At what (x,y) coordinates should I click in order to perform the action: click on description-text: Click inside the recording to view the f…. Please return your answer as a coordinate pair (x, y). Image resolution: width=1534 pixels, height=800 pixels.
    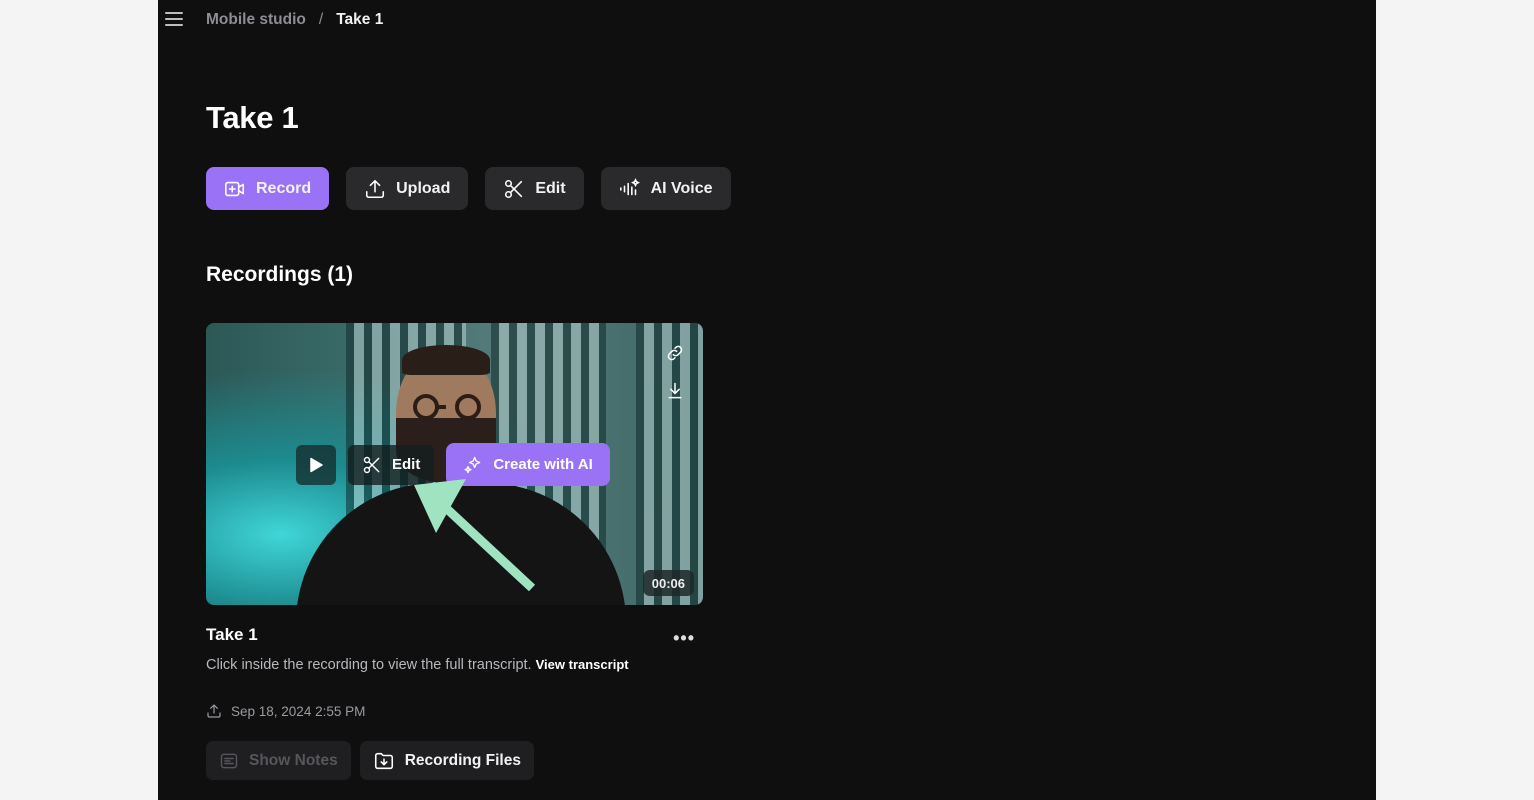
    Looking at the image, I should click on (369, 665).